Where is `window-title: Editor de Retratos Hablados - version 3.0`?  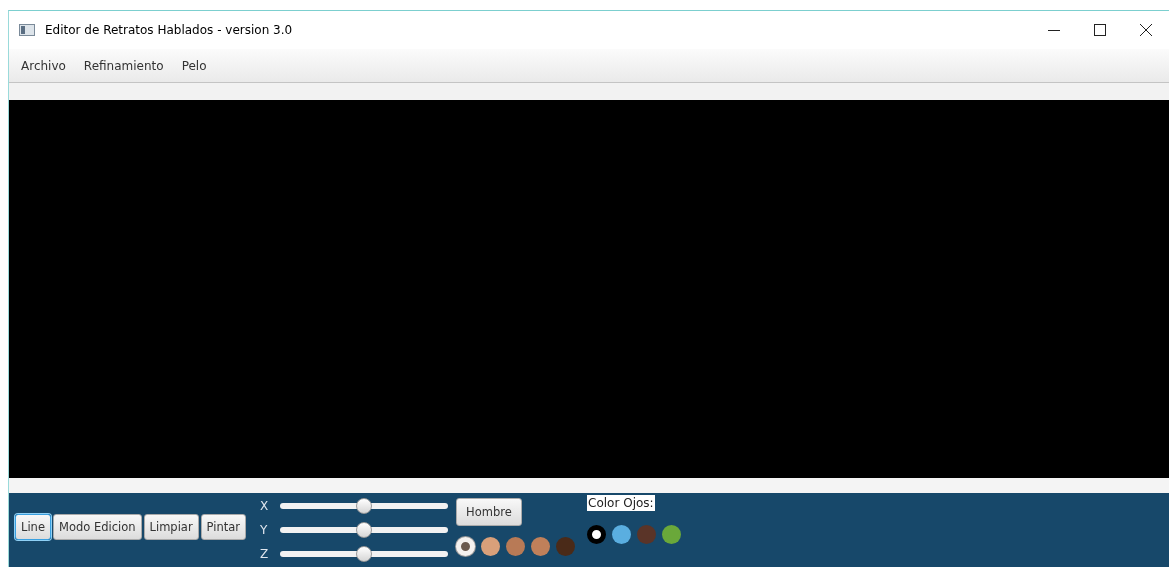
window-title: Editor de Retratos Hablados - version 3.0 is located at coordinates (169, 30).